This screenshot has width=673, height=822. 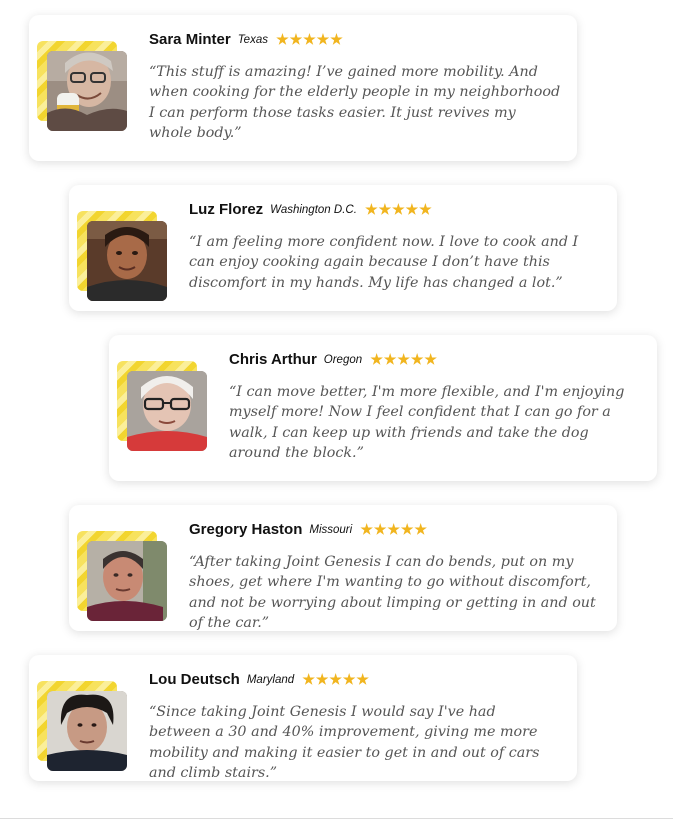 What do you see at coordinates (194, 679) in the screenshot?
I see `customer-name: Lou Deutsch` at bounding box center [194, 679].